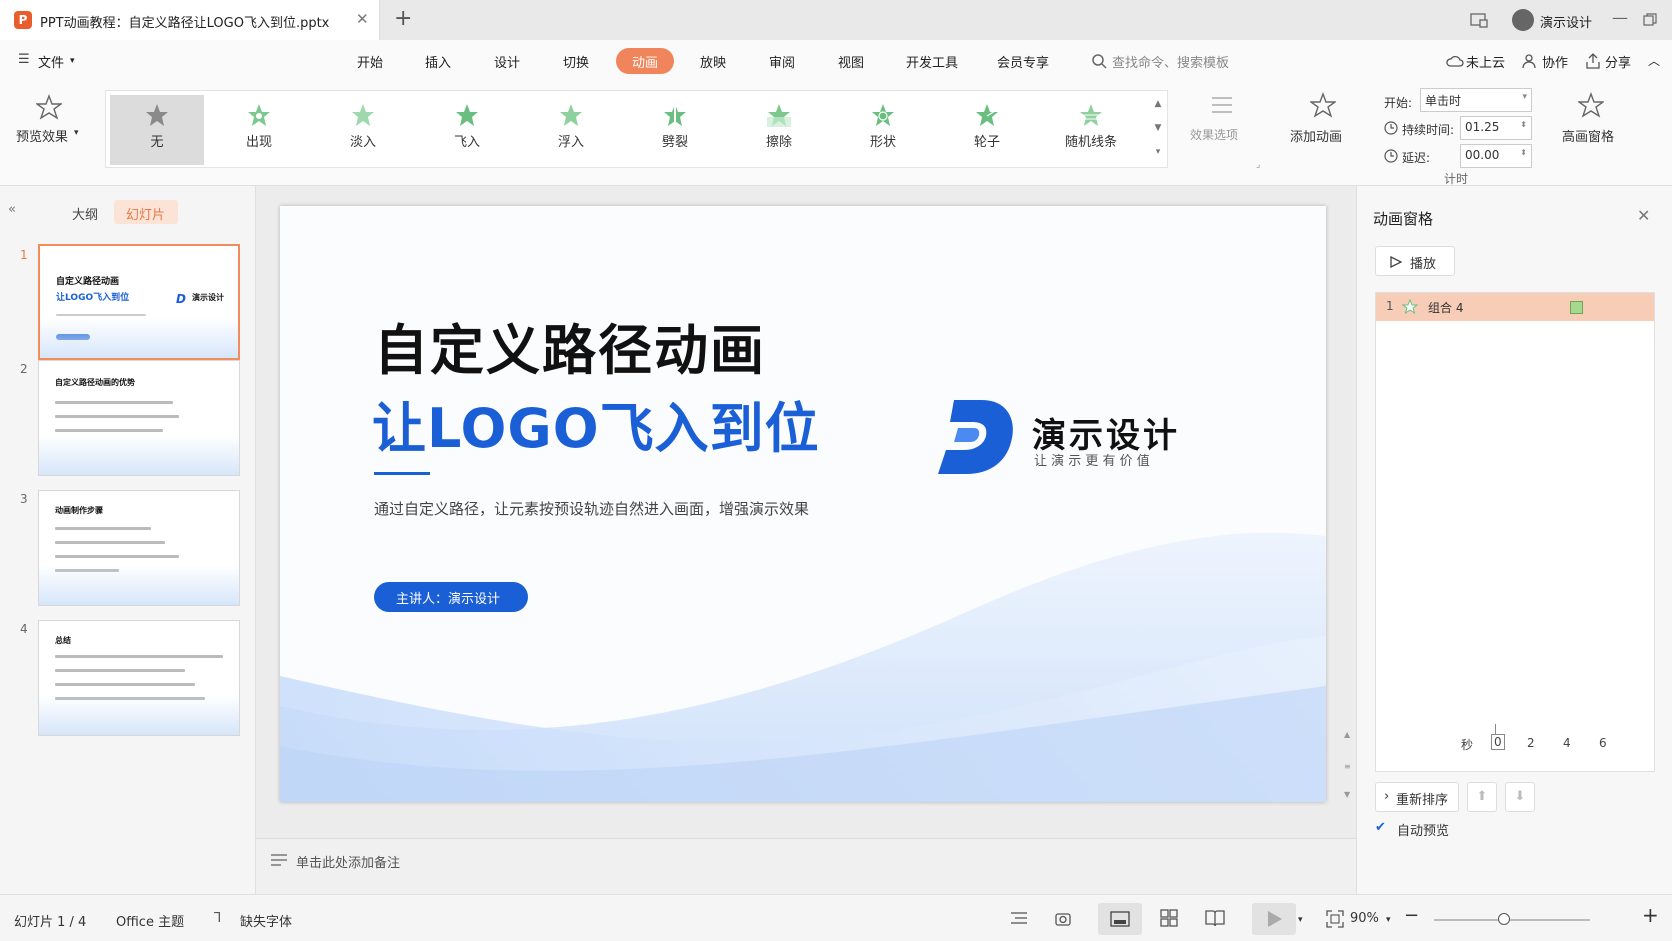  Describe the element at coordinates (49, 107) in the screenshot. I see `preview-star-icon` at that location.